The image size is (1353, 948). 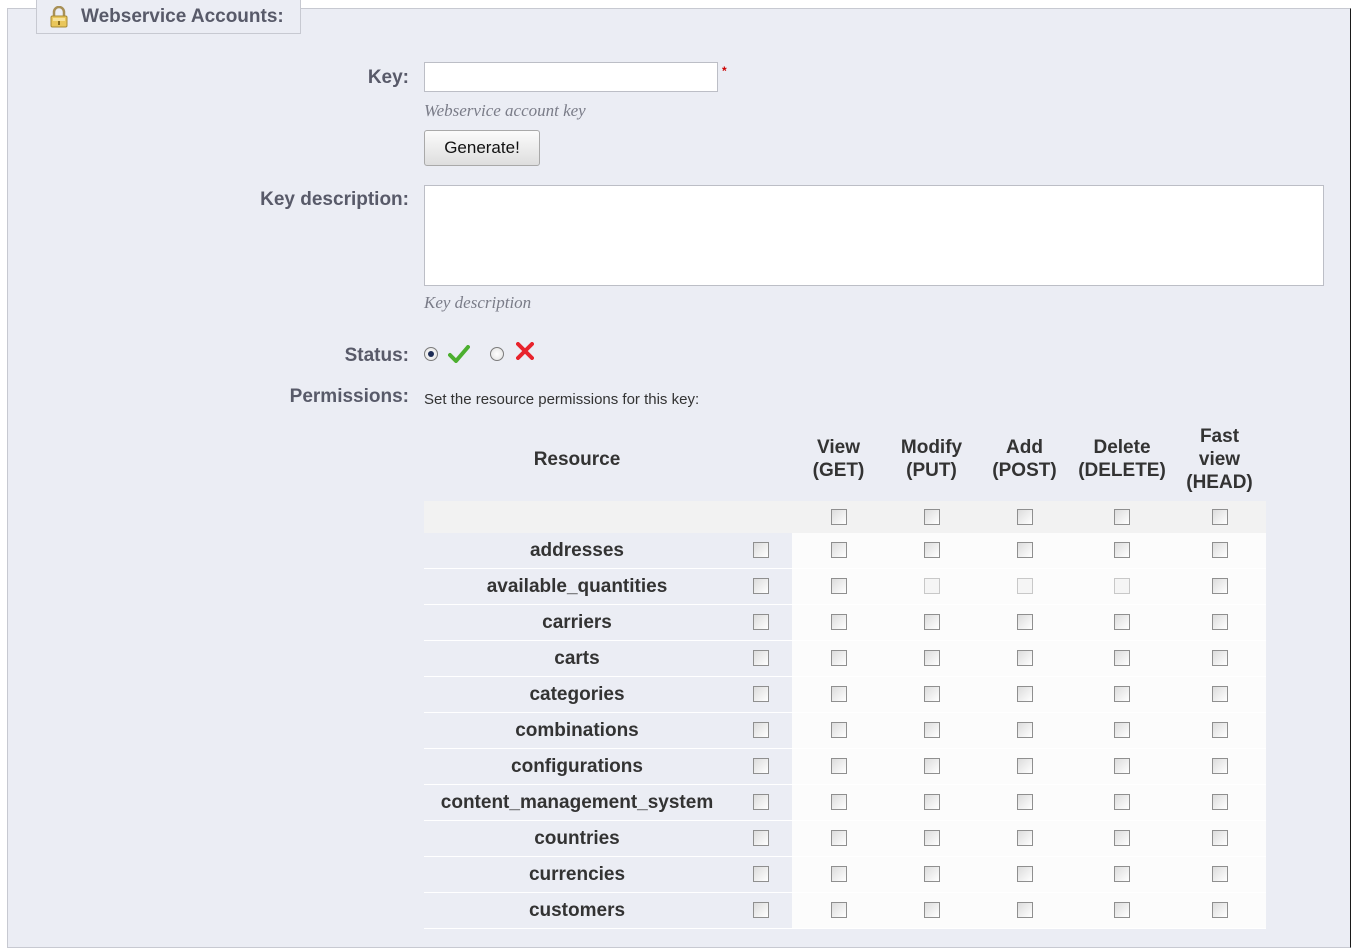 What do you see at coordinates (577, 551) in the screenshot?
I see `resource-name: addresses` at bounding box center [577, 551].